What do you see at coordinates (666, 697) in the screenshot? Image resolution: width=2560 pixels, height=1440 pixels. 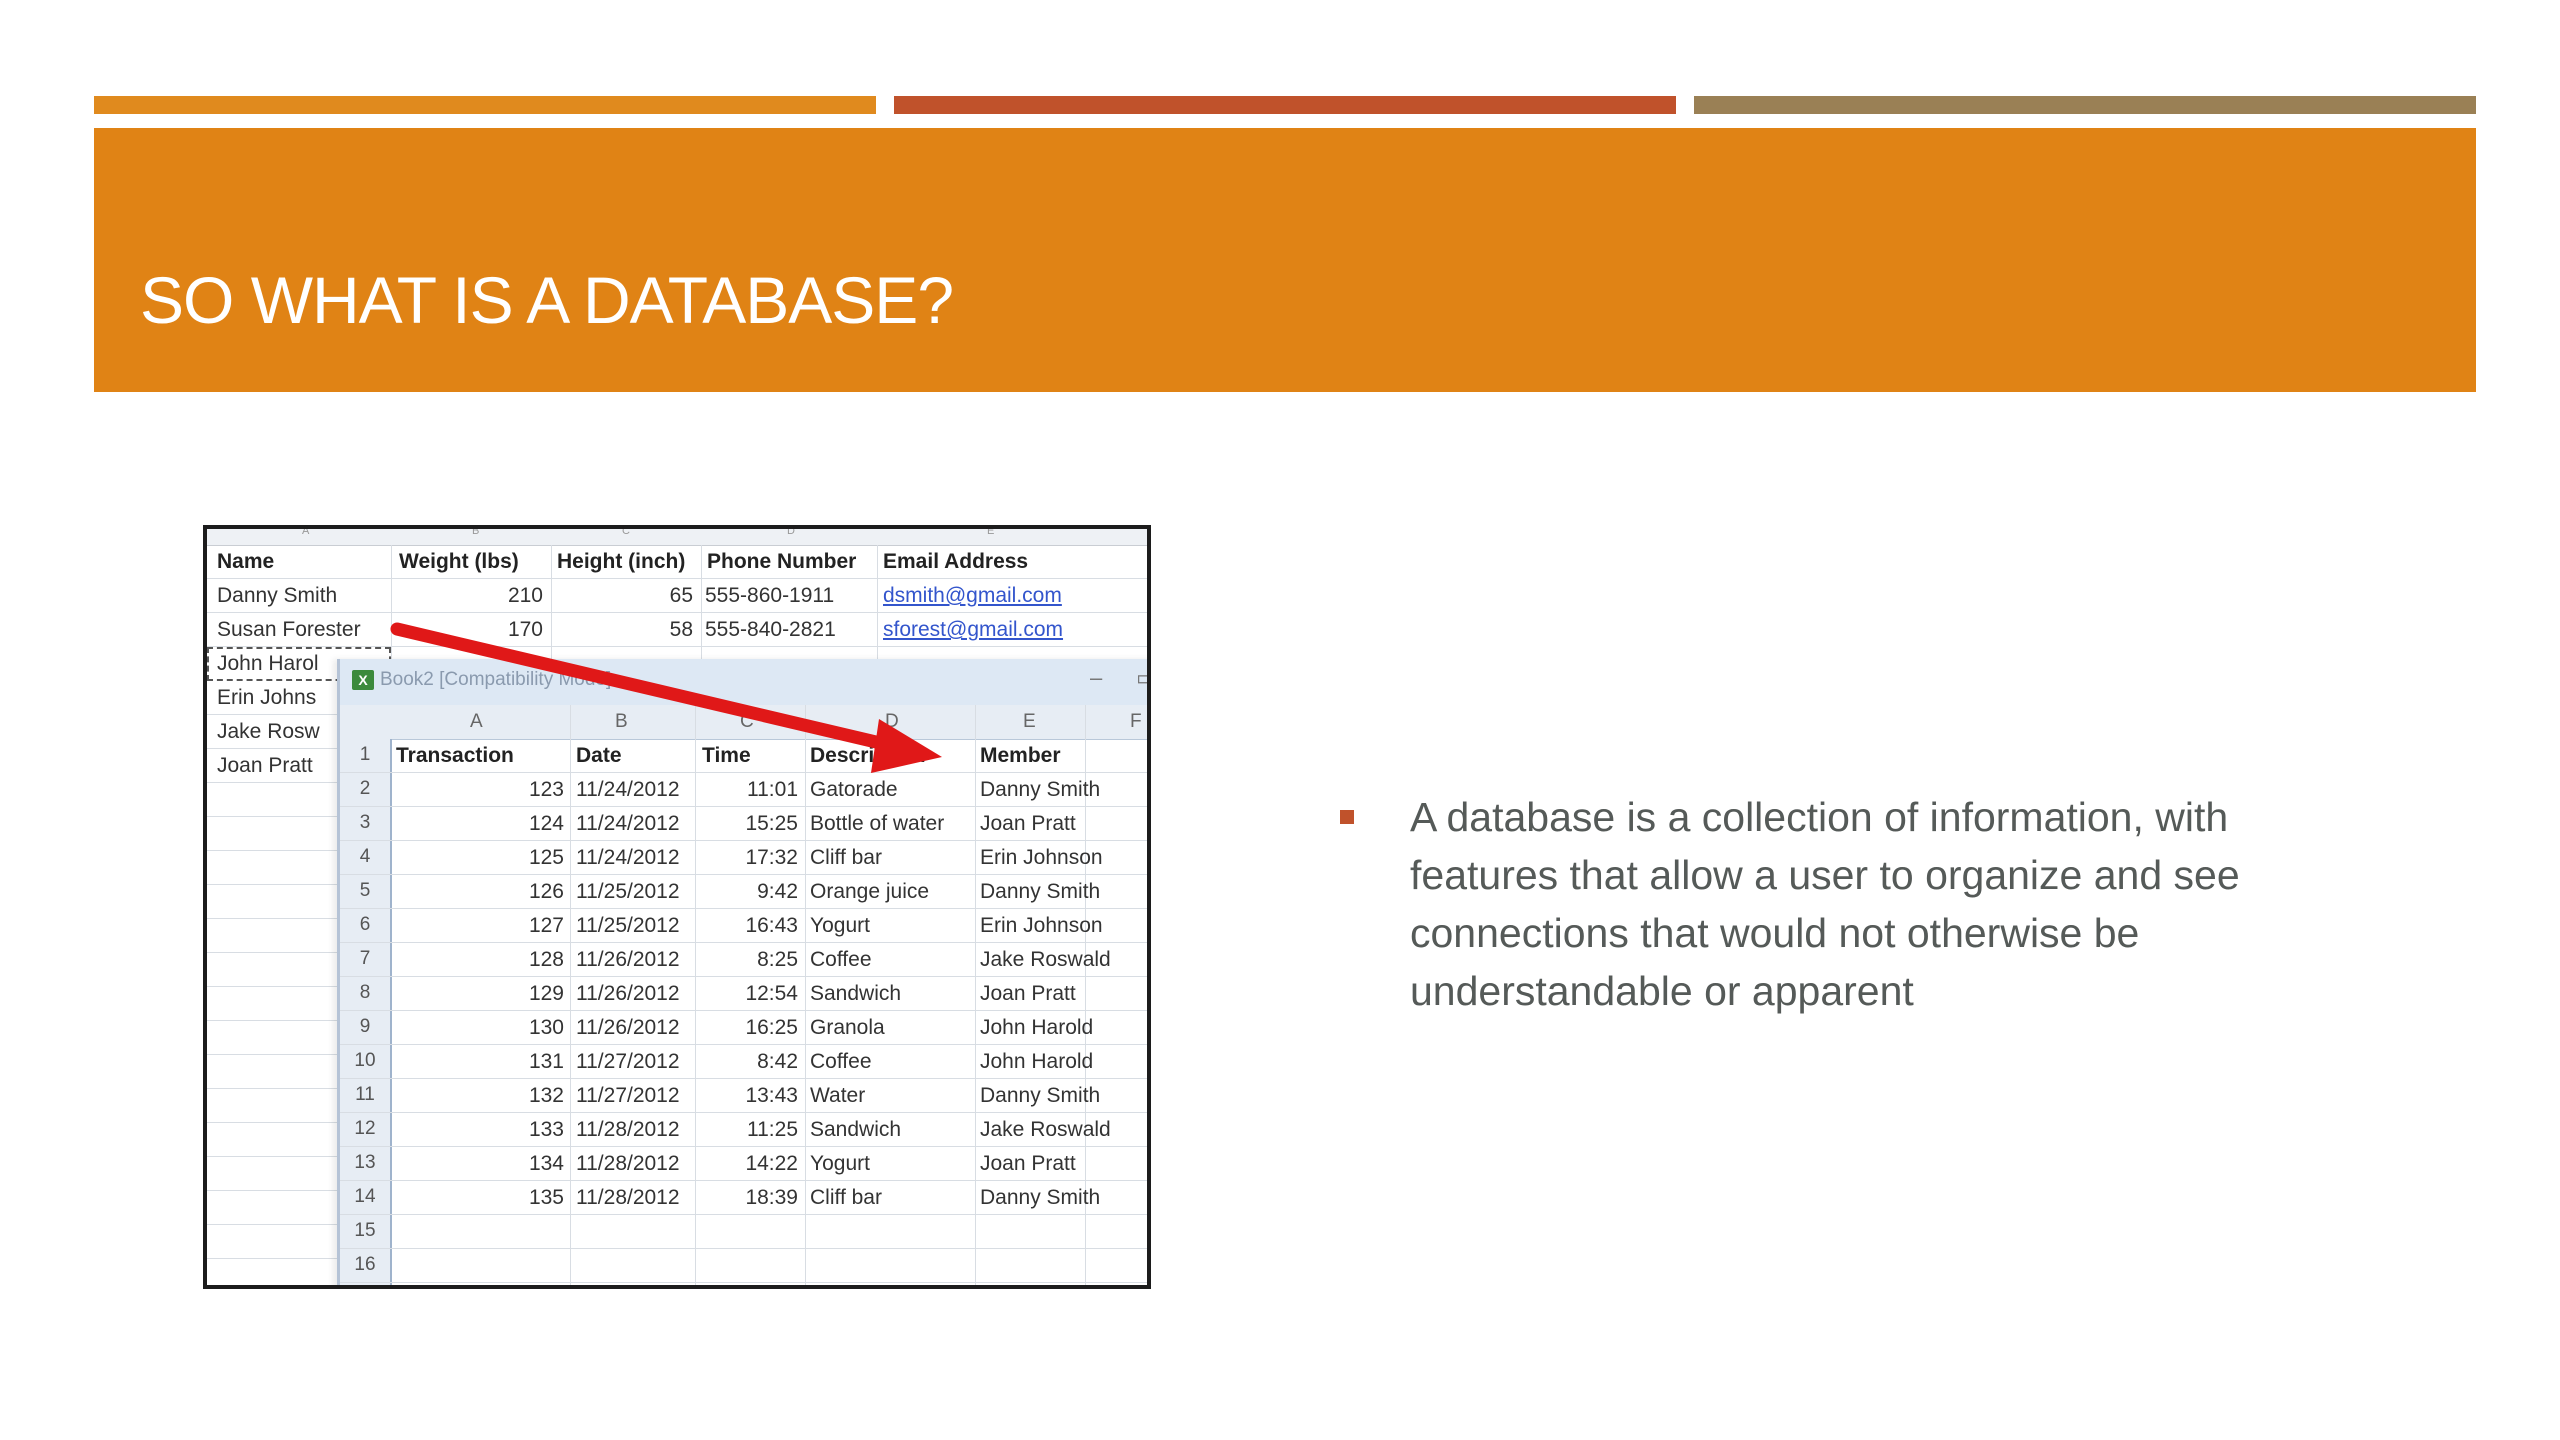 I see `red-arrow-icon` at bounding box center [666, 697].